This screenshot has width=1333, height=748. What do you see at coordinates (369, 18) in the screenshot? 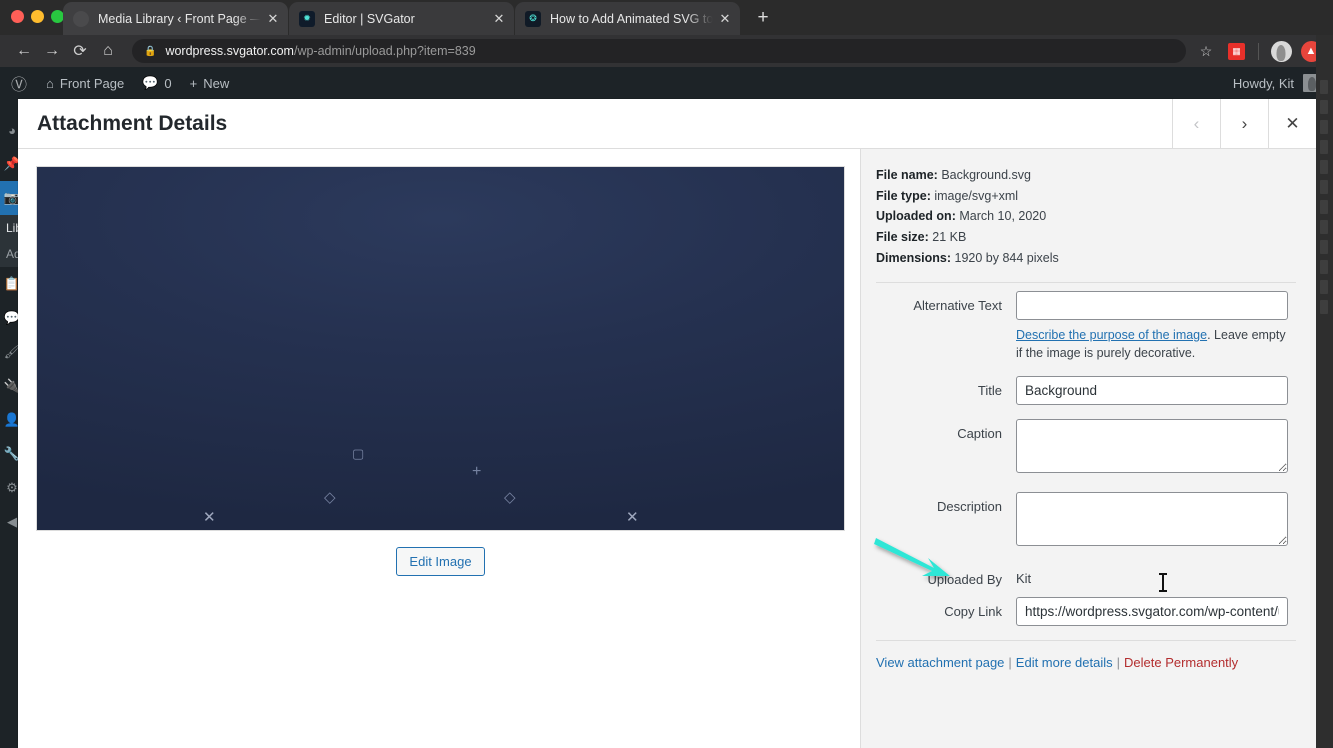
I see `browser-tab-2-title: Editor | SVGator` at bounding box center [369, 18].